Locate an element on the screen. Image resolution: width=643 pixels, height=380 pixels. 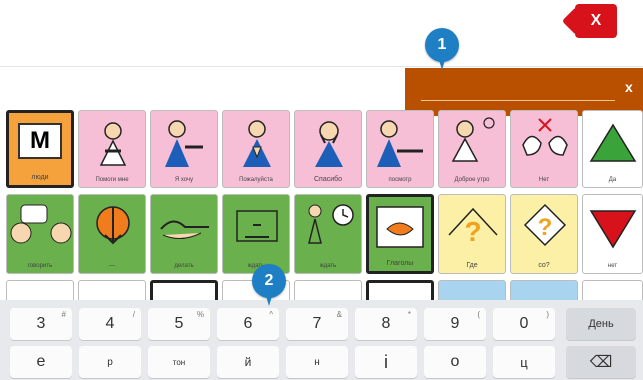
play-icon is located at coordinates (257, 226).